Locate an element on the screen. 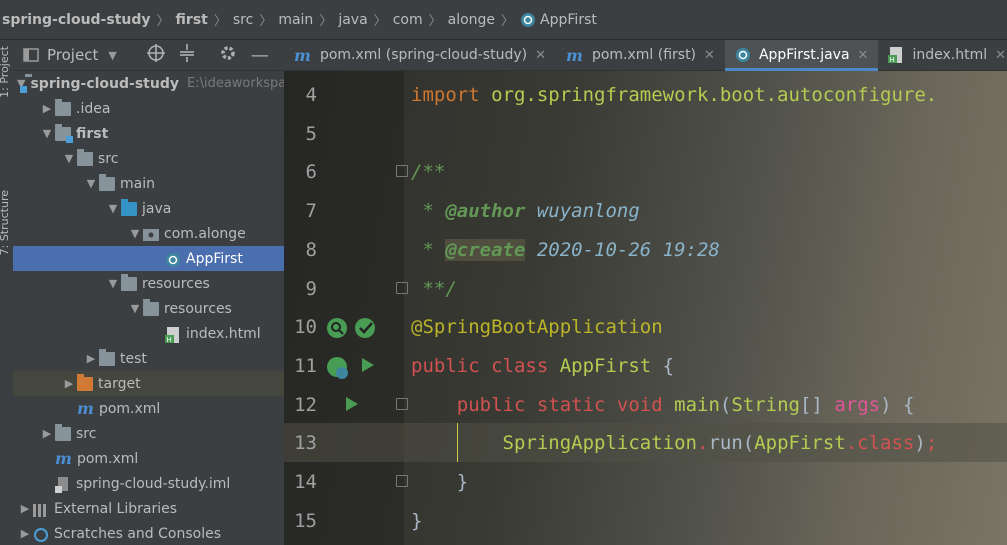 The width and height of the screenshot is (1007, 545). breadcrumb-label: alonge is located at coordinates (471, 19).